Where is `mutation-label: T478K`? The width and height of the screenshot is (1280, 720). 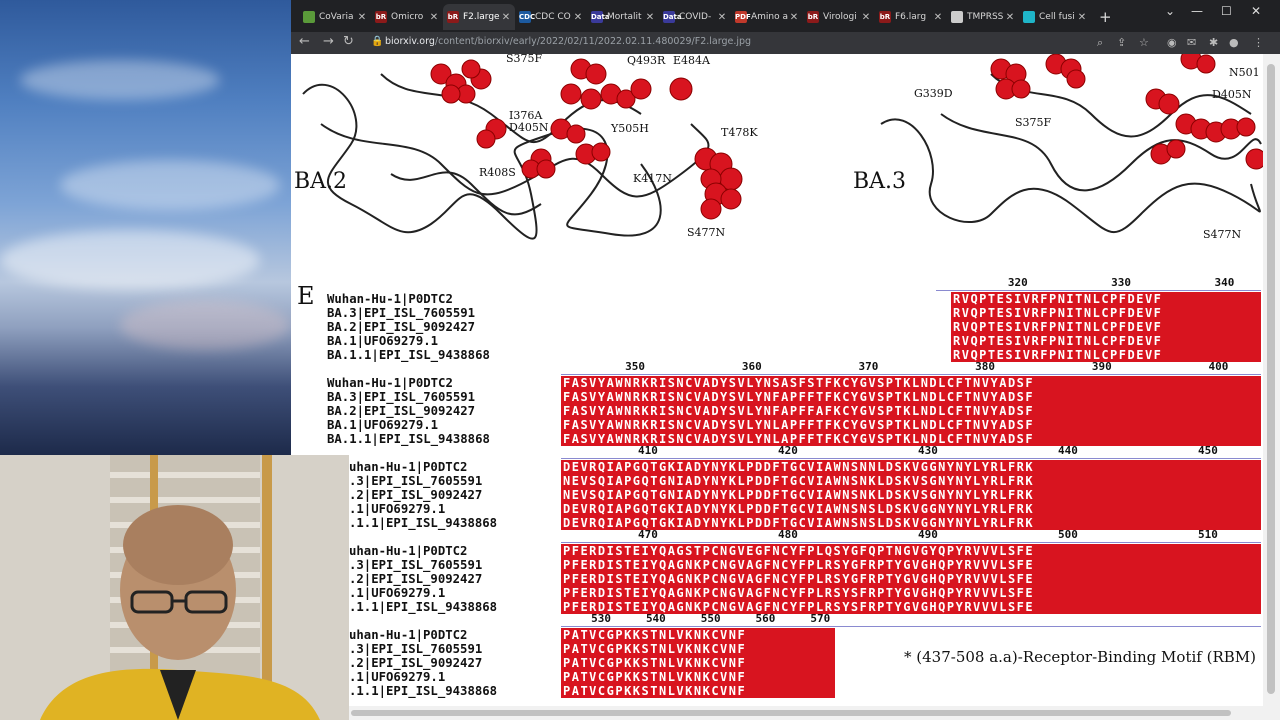 mutation-label: T478K is located at coordinates (739, 132).